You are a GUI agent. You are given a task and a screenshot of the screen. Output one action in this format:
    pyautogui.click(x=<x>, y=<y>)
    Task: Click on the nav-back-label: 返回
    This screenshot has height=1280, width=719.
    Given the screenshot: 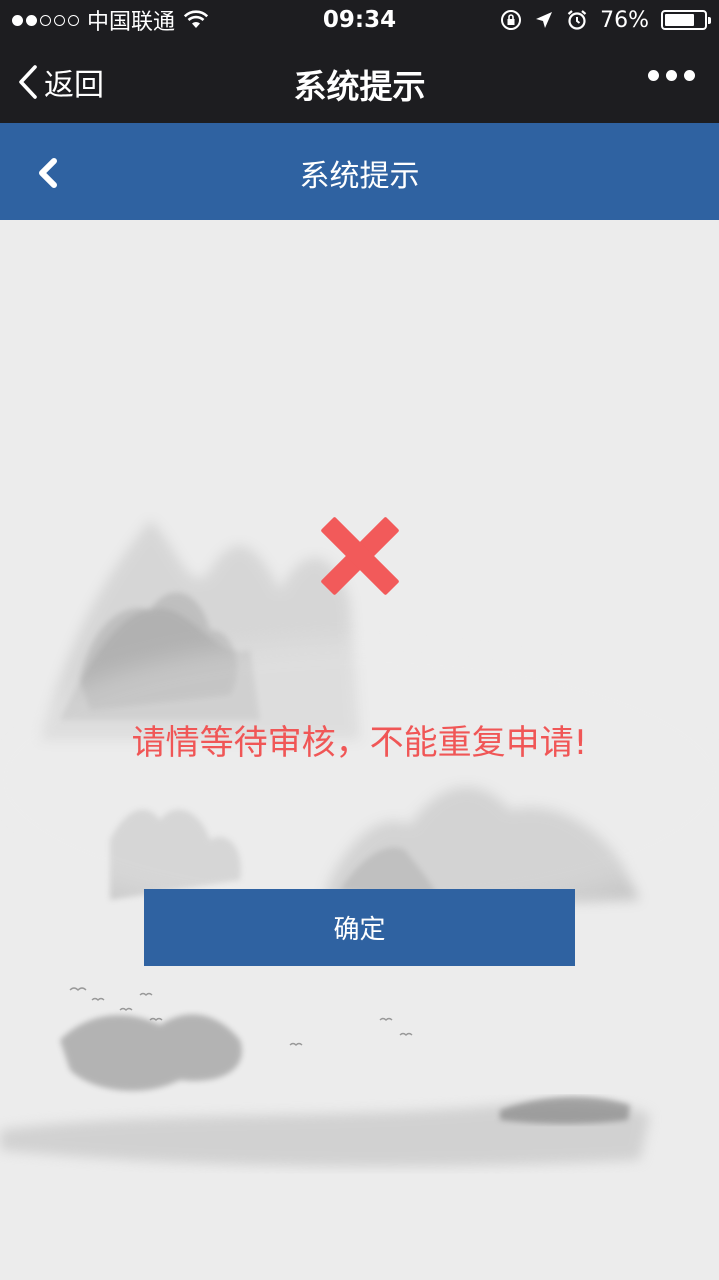 What is the action you would take?
    pyautogui.click(x=74, y=85)
    